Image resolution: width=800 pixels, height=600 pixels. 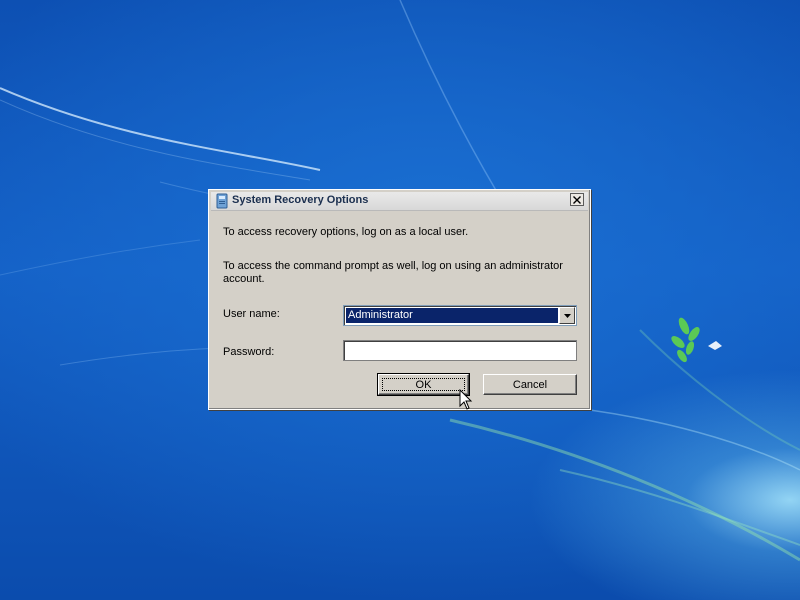 What do you see at coordinates (244, 279) in the screenshot?
I see `instruction-text-admin-cont: account.` at bounding box center [244, 279].